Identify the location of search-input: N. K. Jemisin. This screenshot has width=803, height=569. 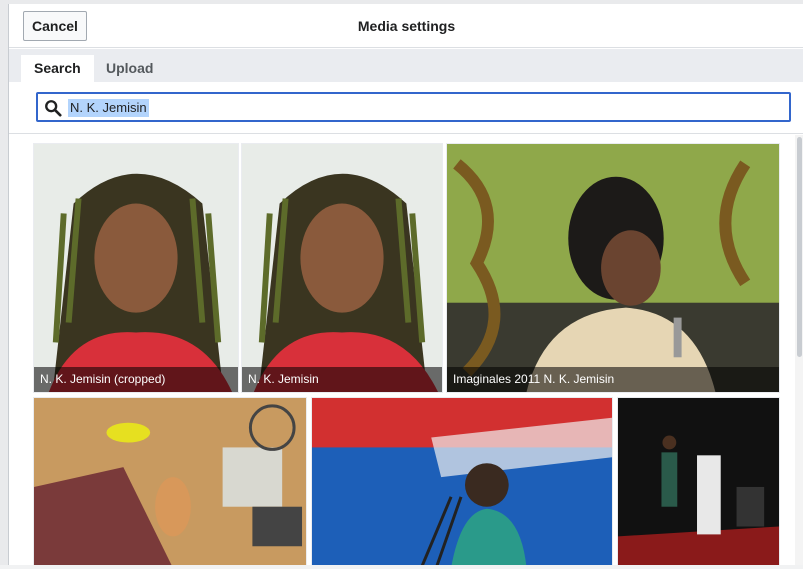
(108, 108).